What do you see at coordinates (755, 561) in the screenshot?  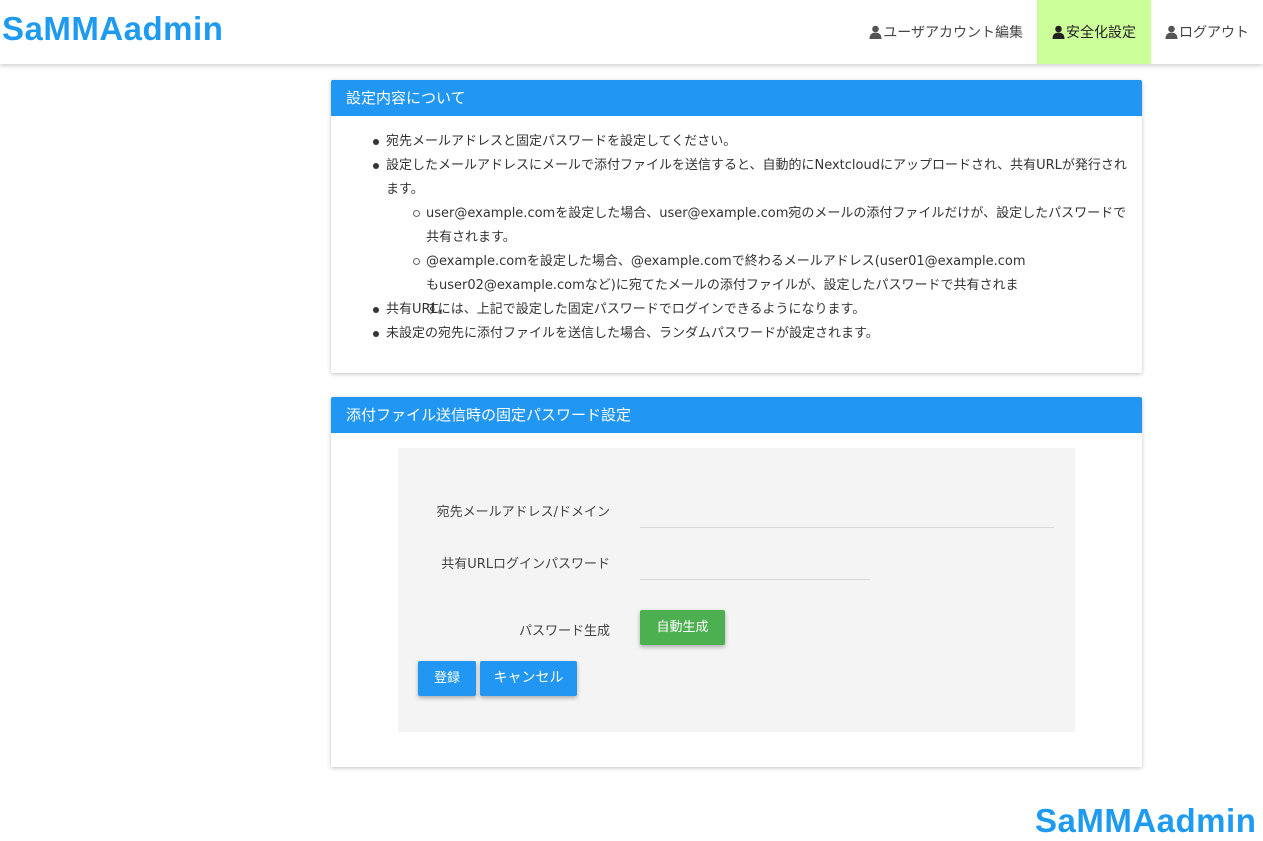 I see `password-input` at bounding box center [755, 561].